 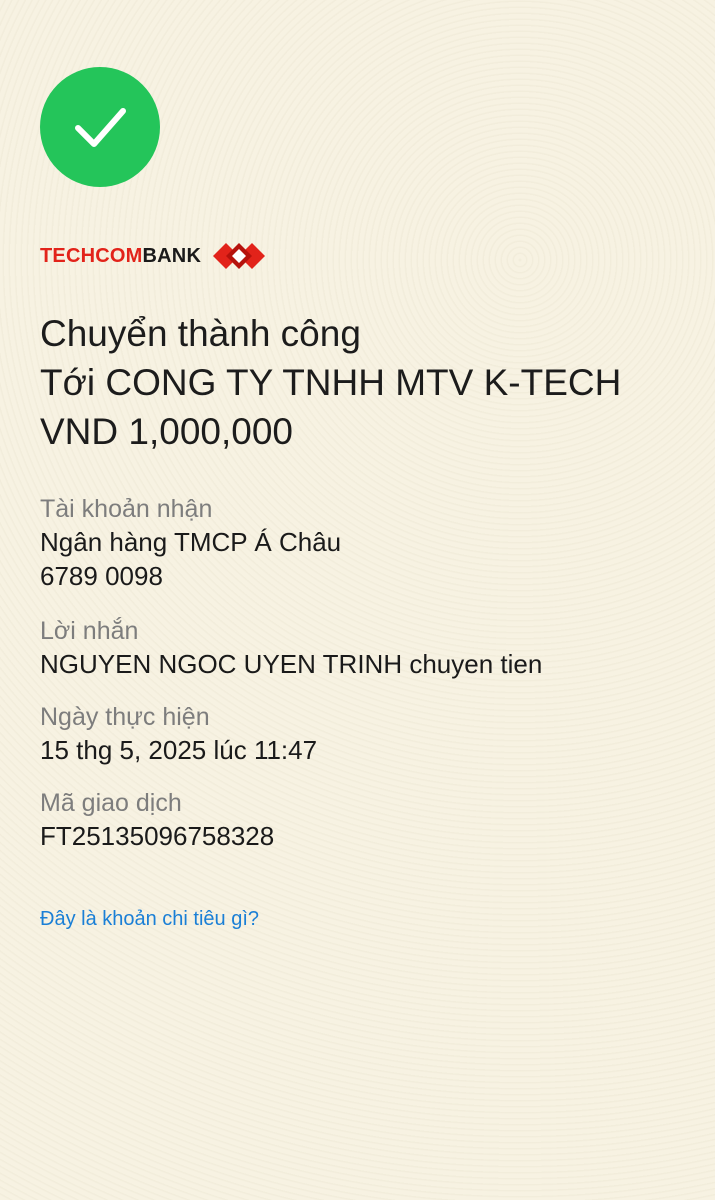 What do you see at coordinates (89, 631) in the screenshot?
I see `message-label: Lời nhắn` at bounding box center [89, 631].